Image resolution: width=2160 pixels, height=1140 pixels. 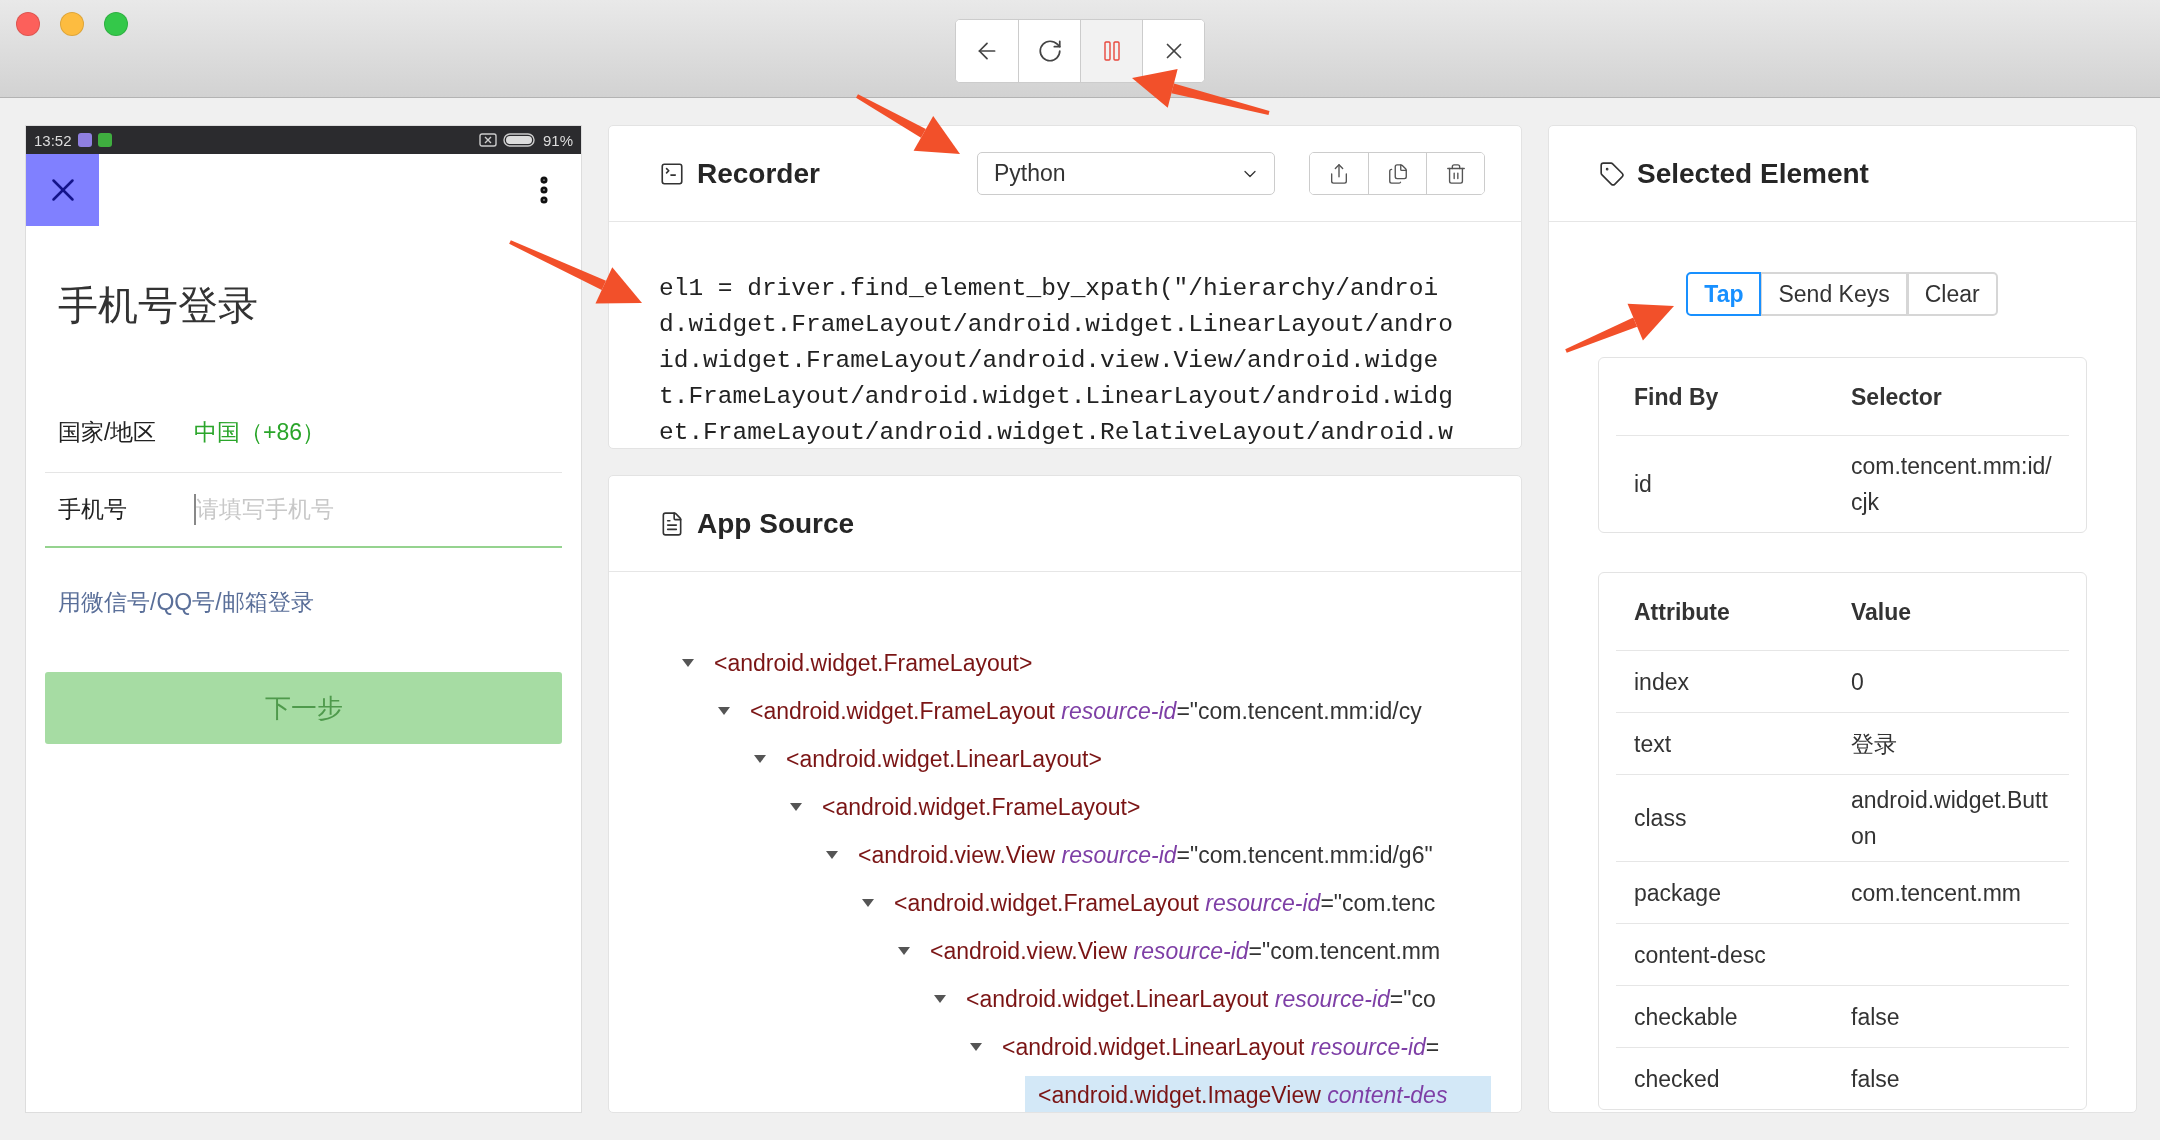 What do you see at coordinates (1049, 51) in the screenshot?
I see `refresh-icon` at bounding box center [1049, 51].